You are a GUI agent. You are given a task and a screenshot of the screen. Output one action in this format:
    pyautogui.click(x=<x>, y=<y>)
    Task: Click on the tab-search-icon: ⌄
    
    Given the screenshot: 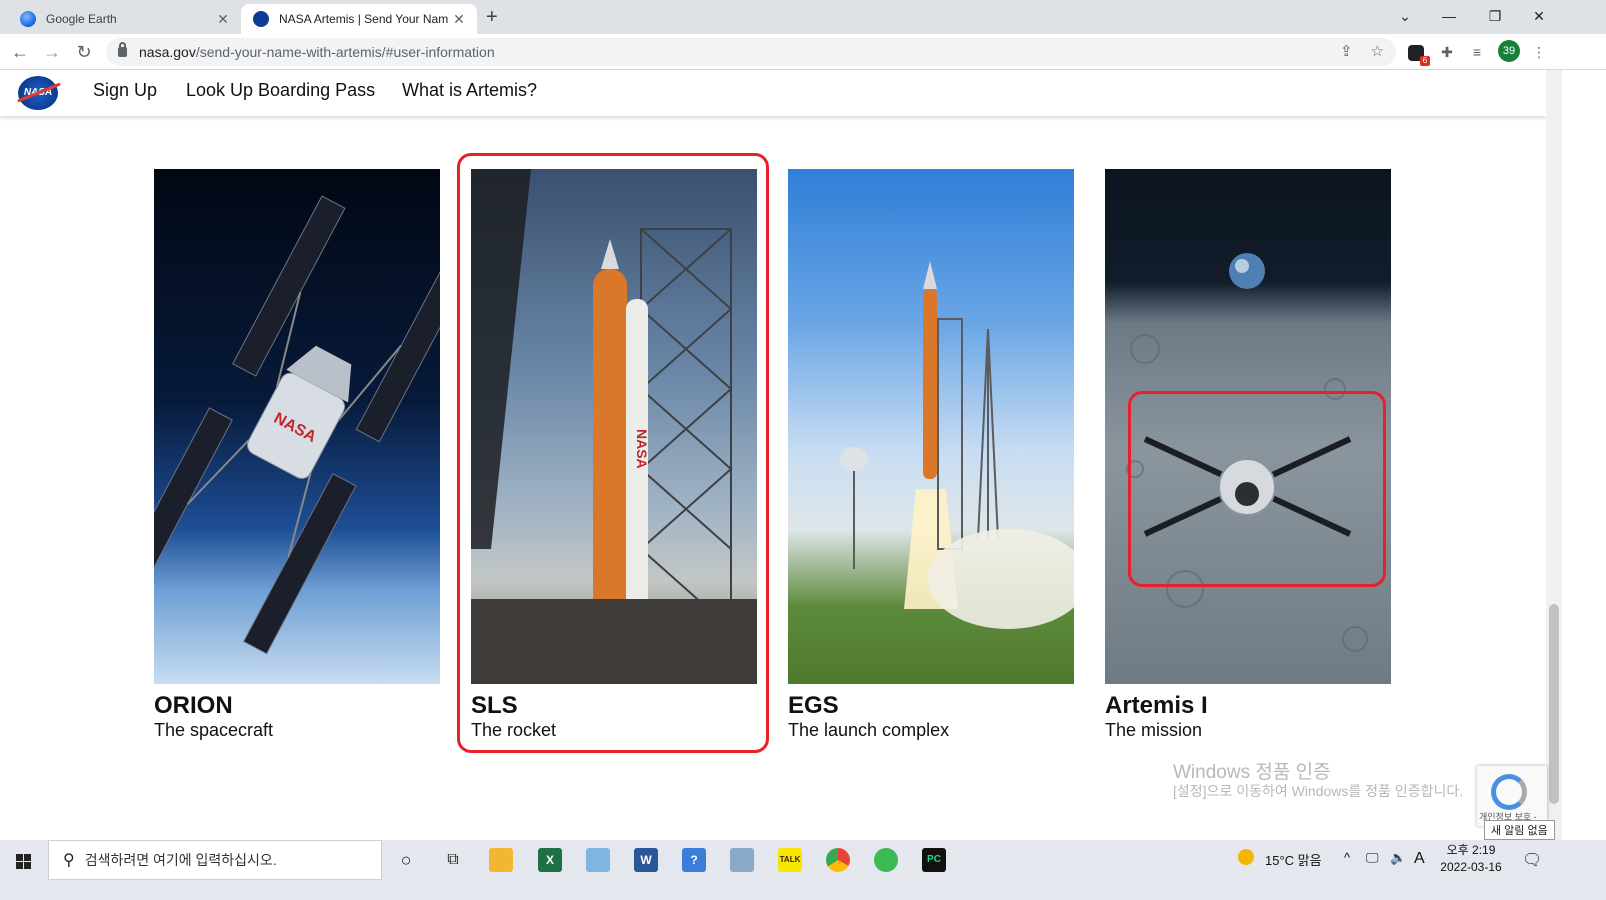 What is the action you would take?
    pyautogui.click(x=1405, y=16)
    